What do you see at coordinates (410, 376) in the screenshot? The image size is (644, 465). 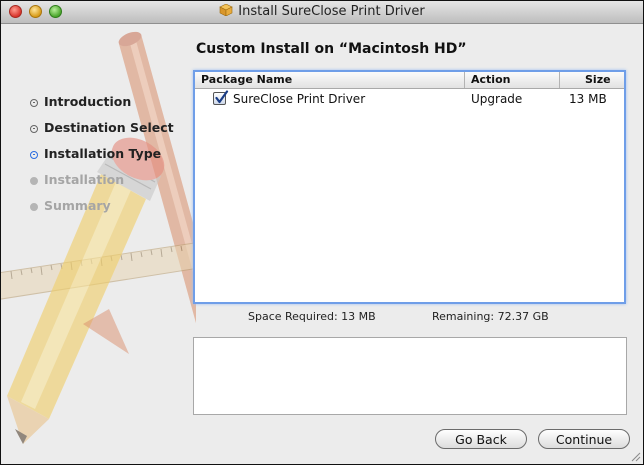 I see `package-description` at bounding box center [410, 376].